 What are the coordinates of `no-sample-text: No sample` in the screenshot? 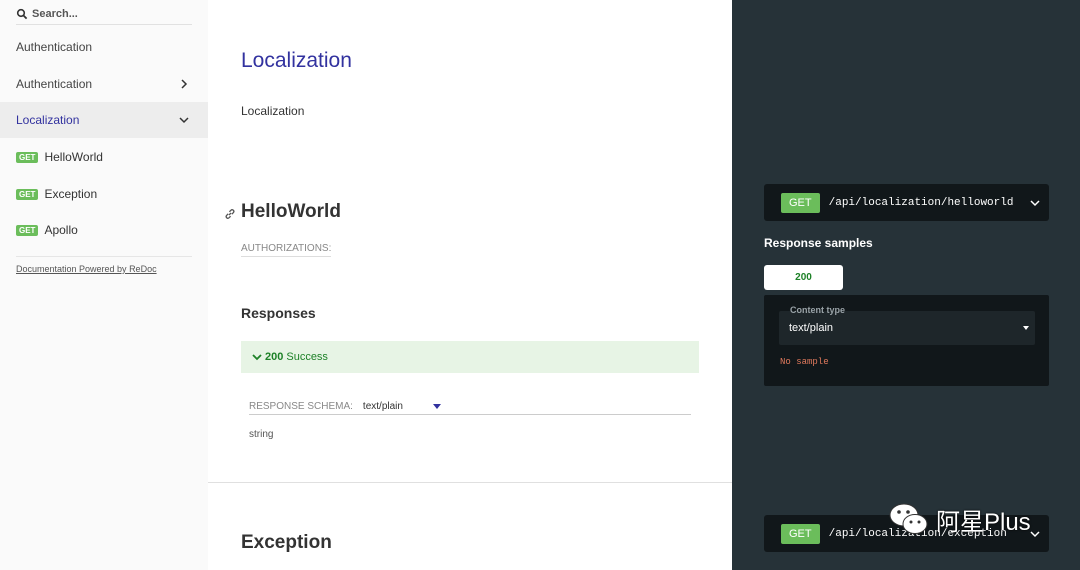 It's located at (804, 362).